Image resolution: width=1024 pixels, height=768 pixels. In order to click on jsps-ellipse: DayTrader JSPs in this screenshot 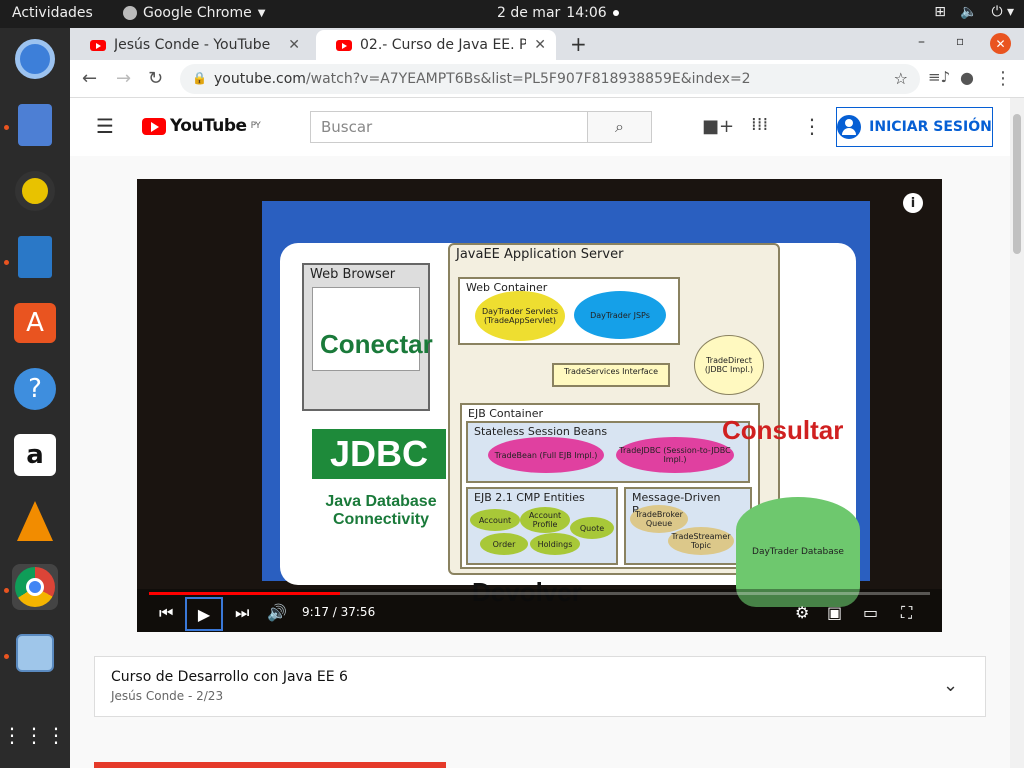, I will do `click(620, 315)`.